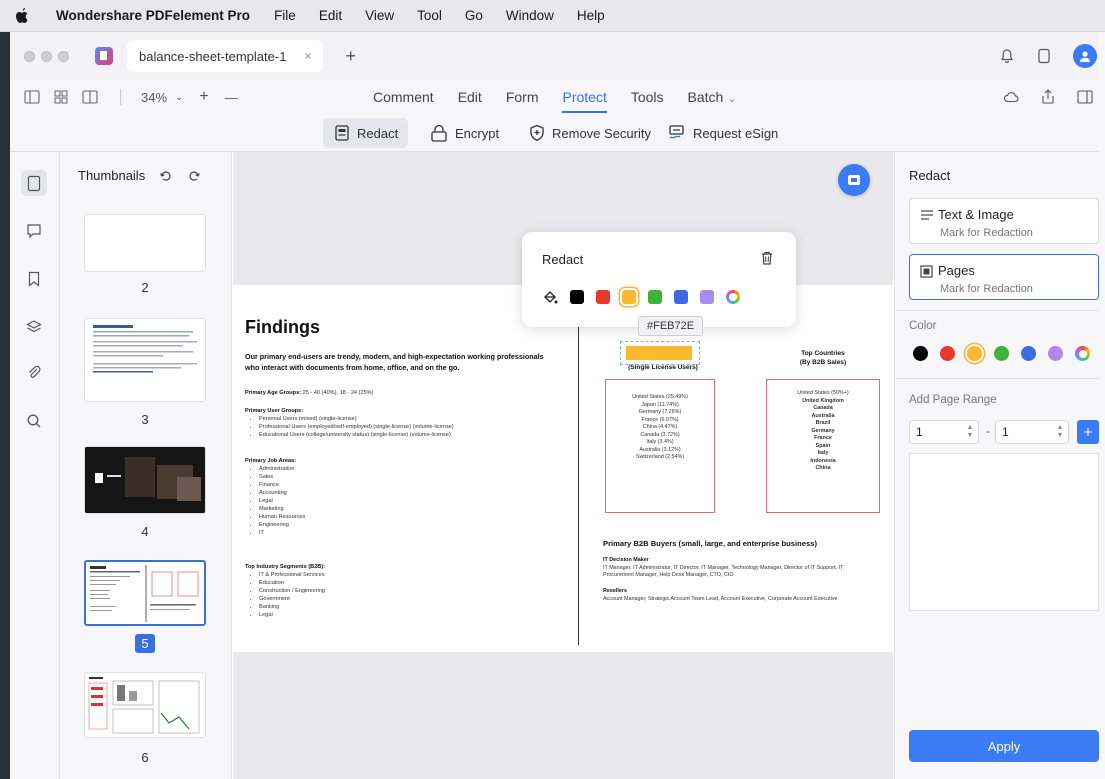 The image size is (1105, 779). What do you see at coordinates (647, 97) in the screenshot?
I see `tab-tools: Tools` at bounding box center [647, 97].